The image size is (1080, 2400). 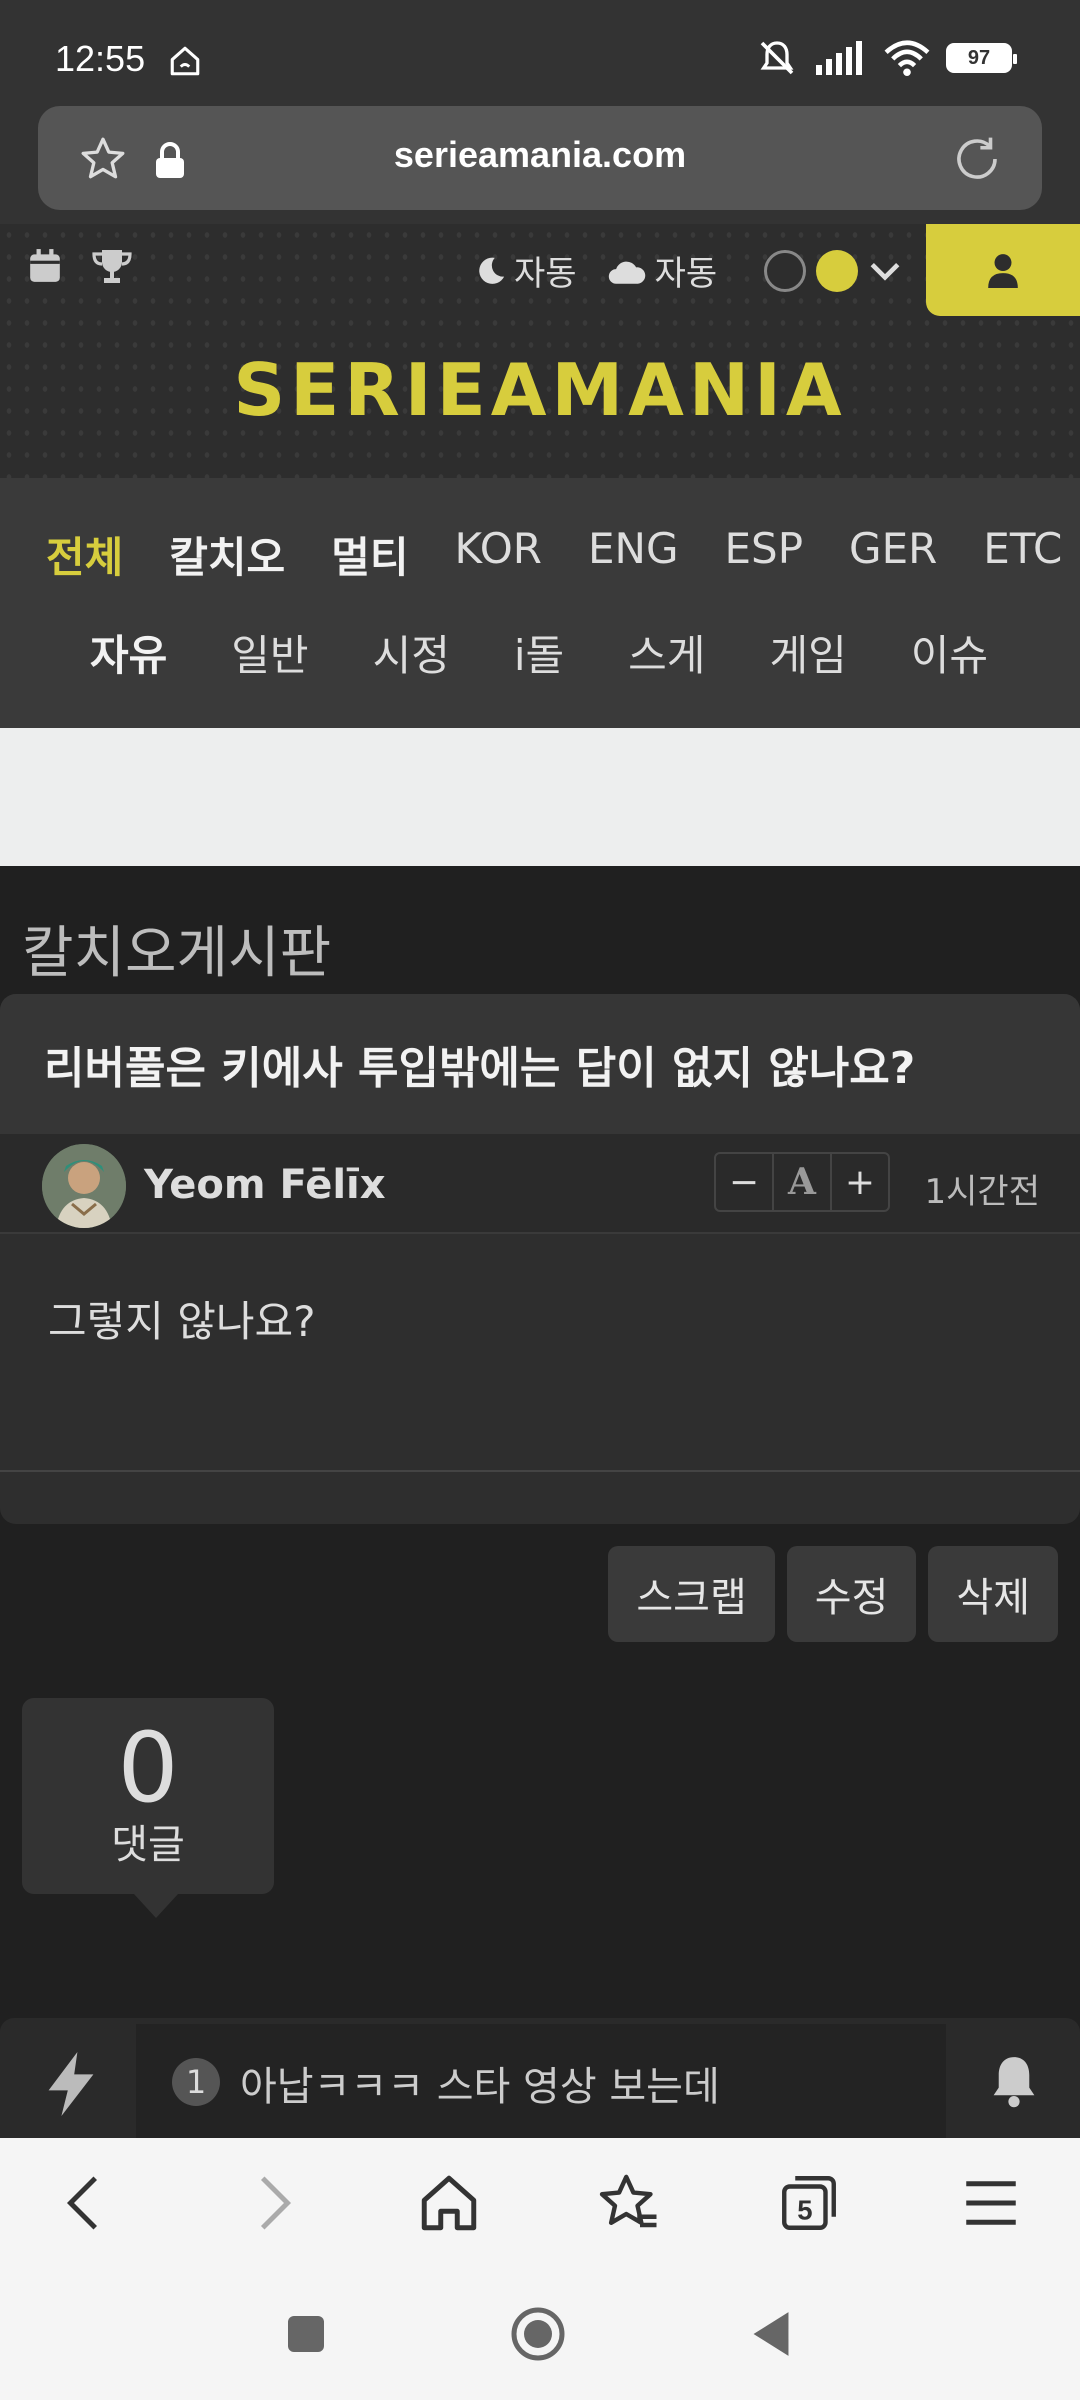 What do you see at coordinates (411, 652) in the screenshot?
I see `nav-item-sijeong: 시정` at bounding box center [411, 652].